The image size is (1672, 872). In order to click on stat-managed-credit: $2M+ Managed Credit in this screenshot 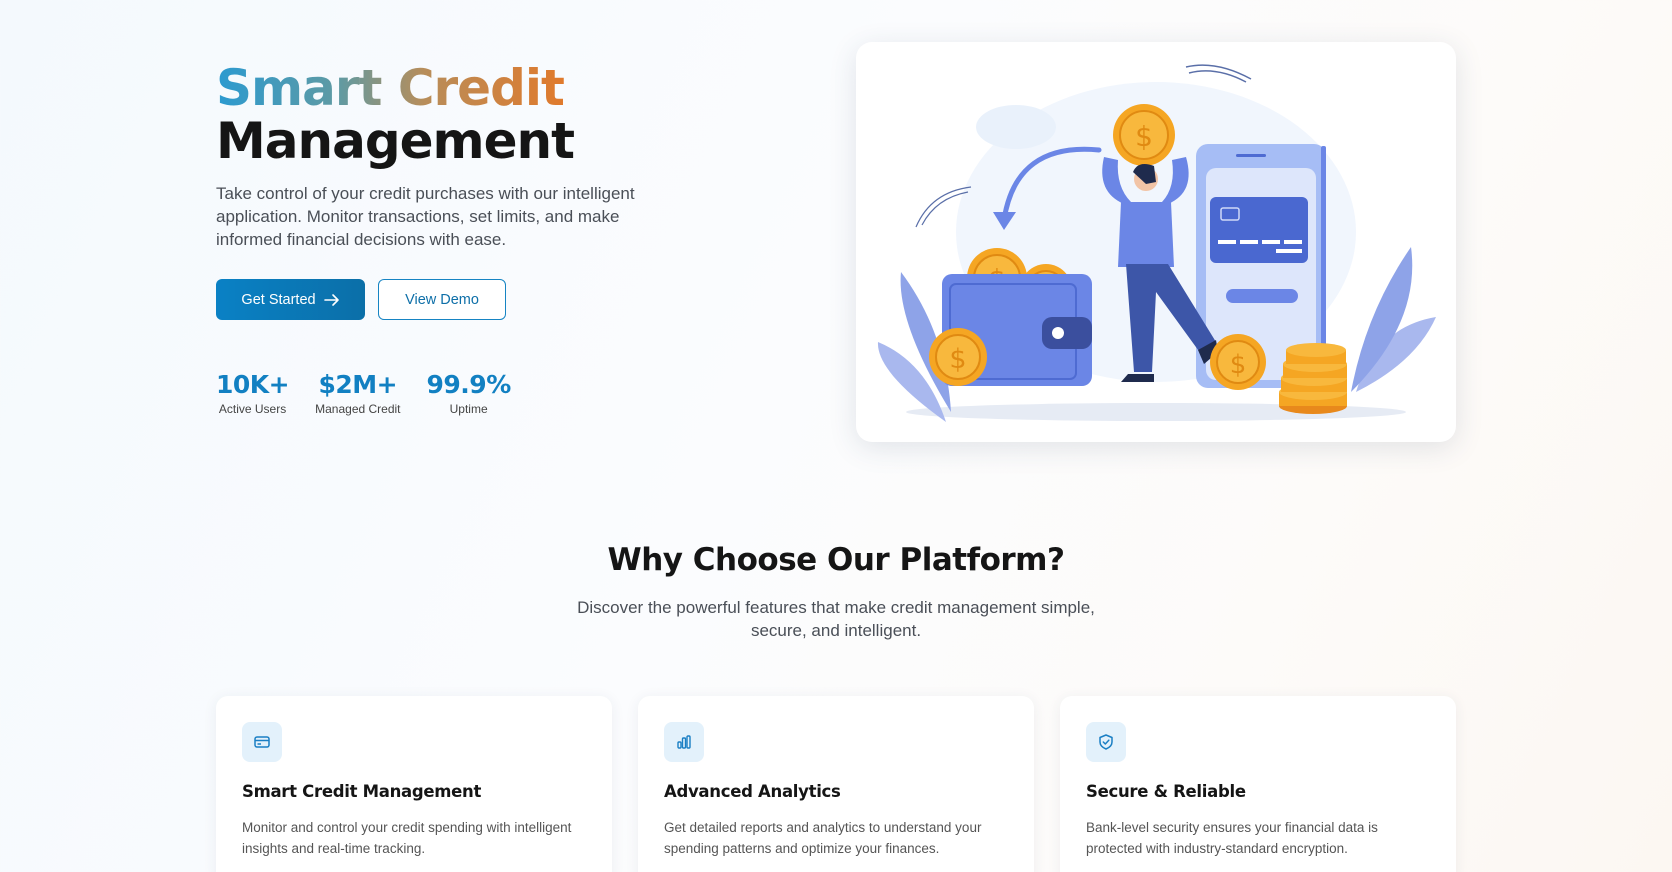, I will do `click(357, 393)`.